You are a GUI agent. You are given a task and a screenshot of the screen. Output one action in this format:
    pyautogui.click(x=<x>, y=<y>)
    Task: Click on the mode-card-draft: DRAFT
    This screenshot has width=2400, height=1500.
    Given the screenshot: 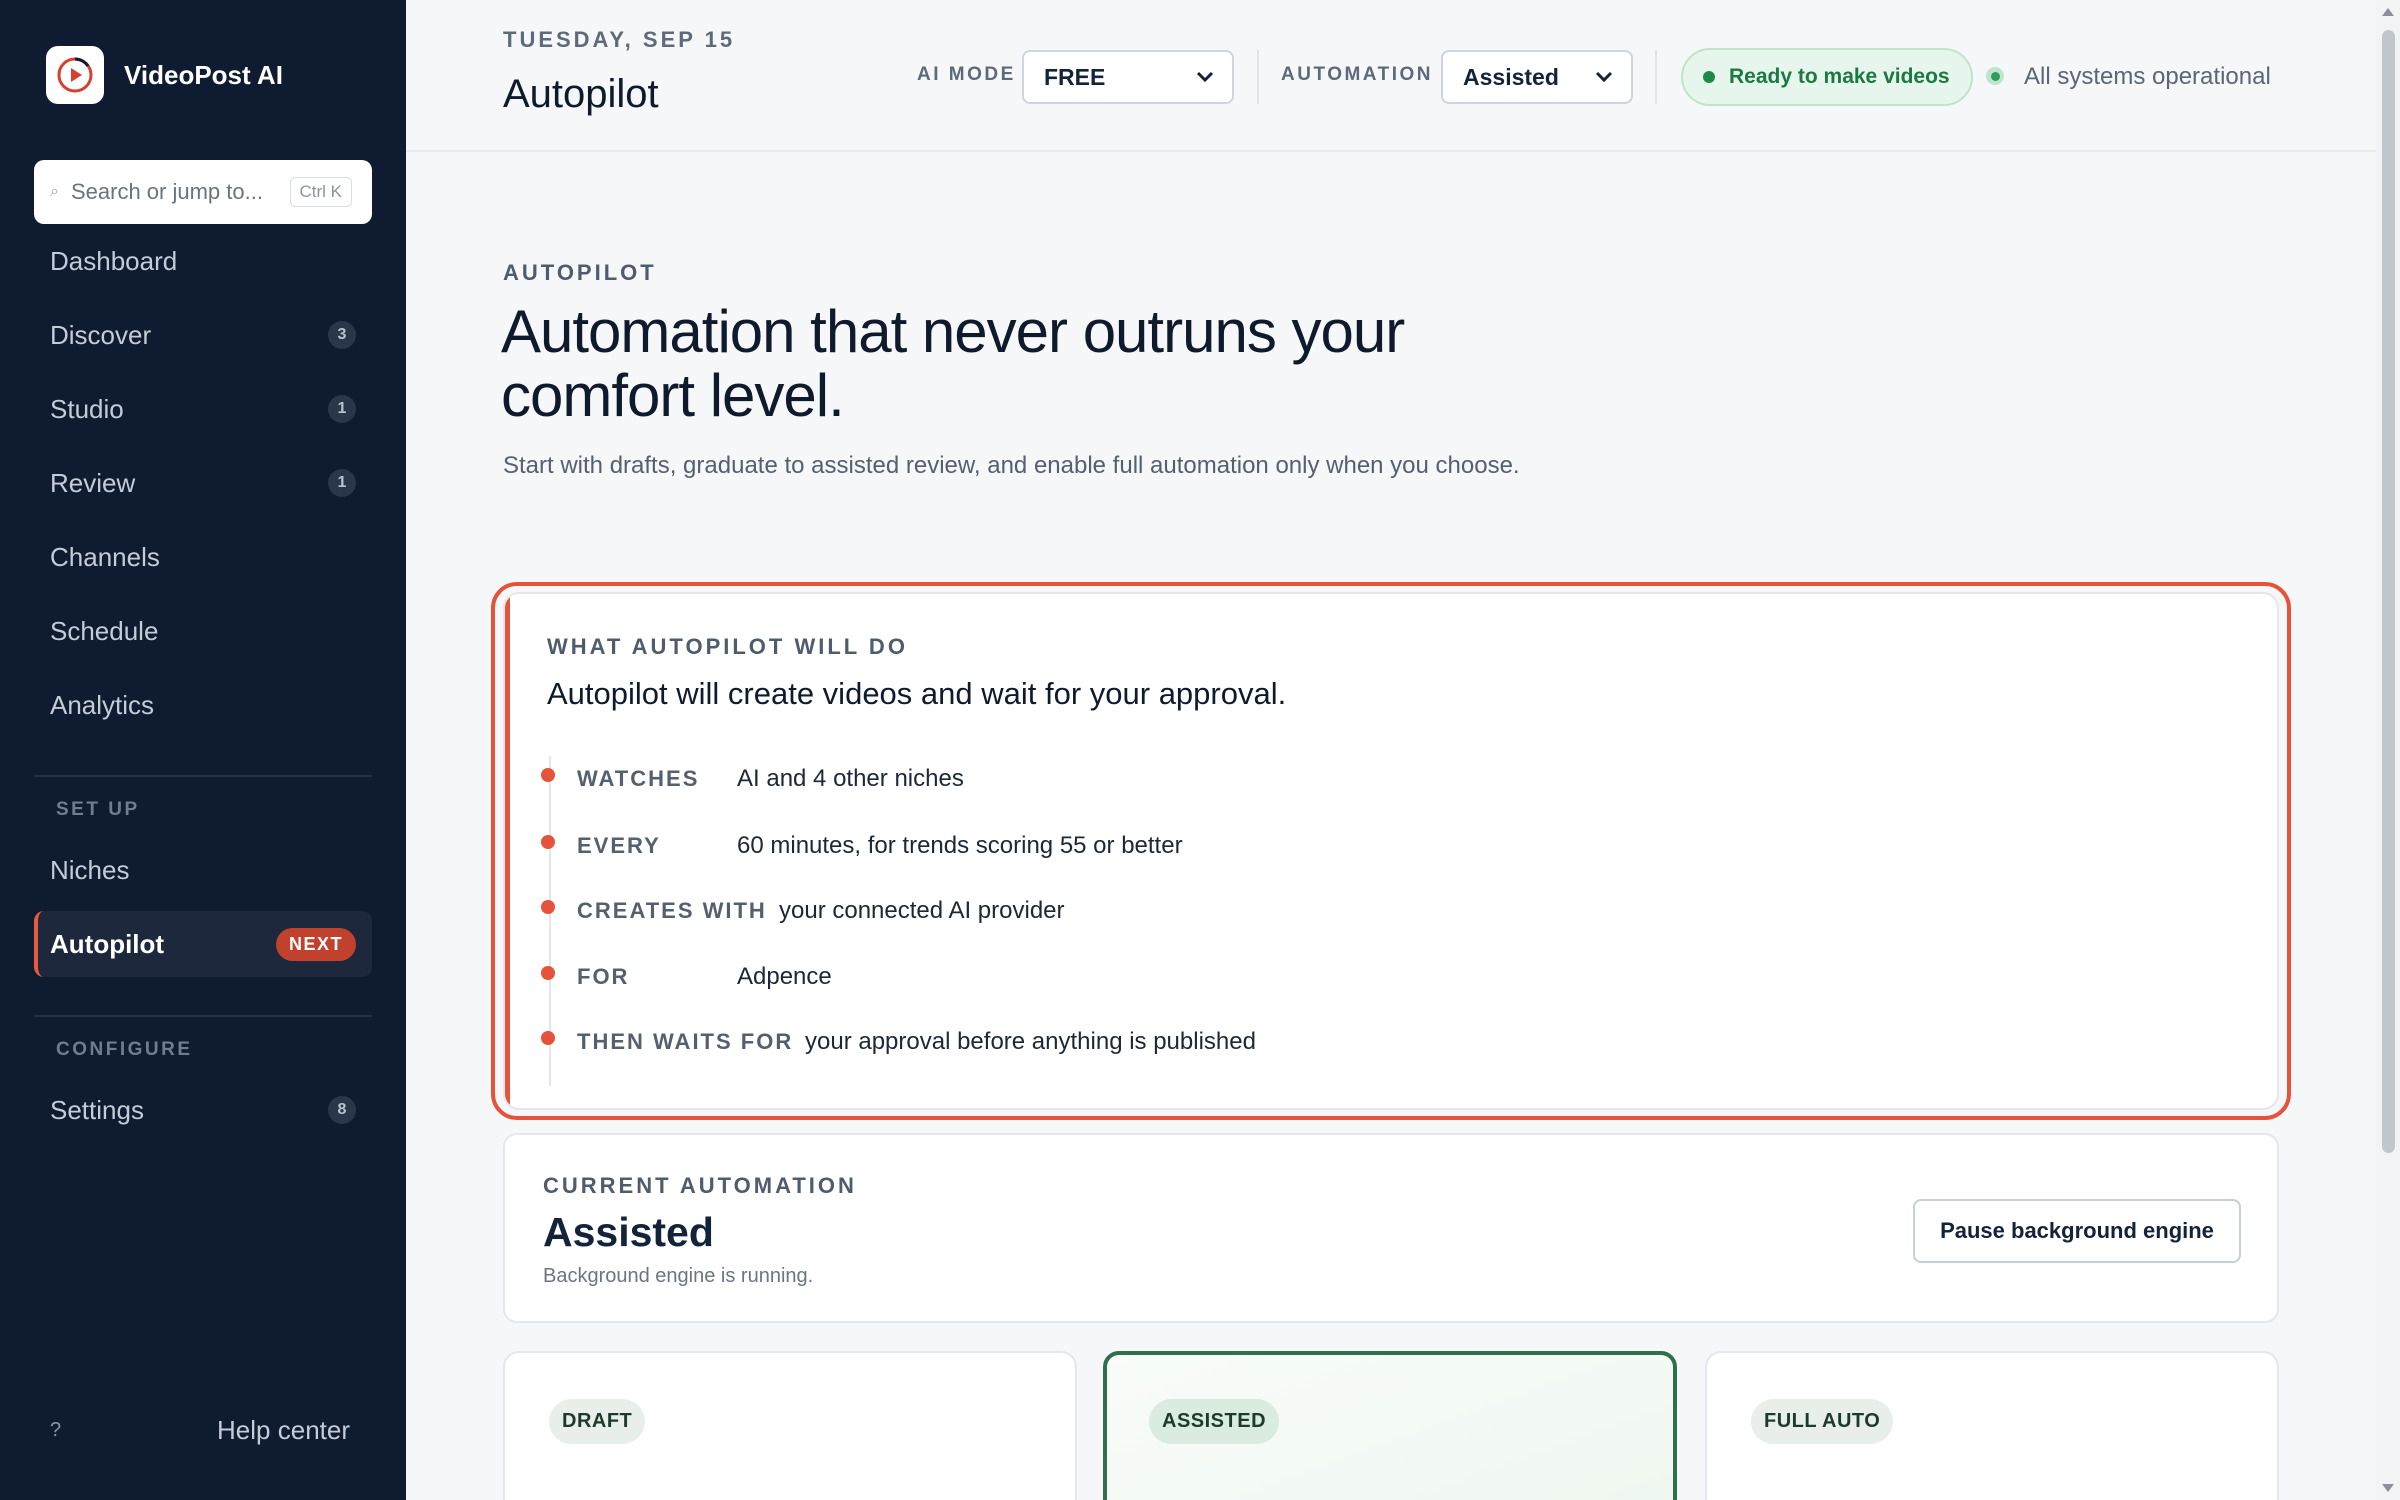 What is the action you would take?
    pyautogui.click(x=790, y=1425)
    